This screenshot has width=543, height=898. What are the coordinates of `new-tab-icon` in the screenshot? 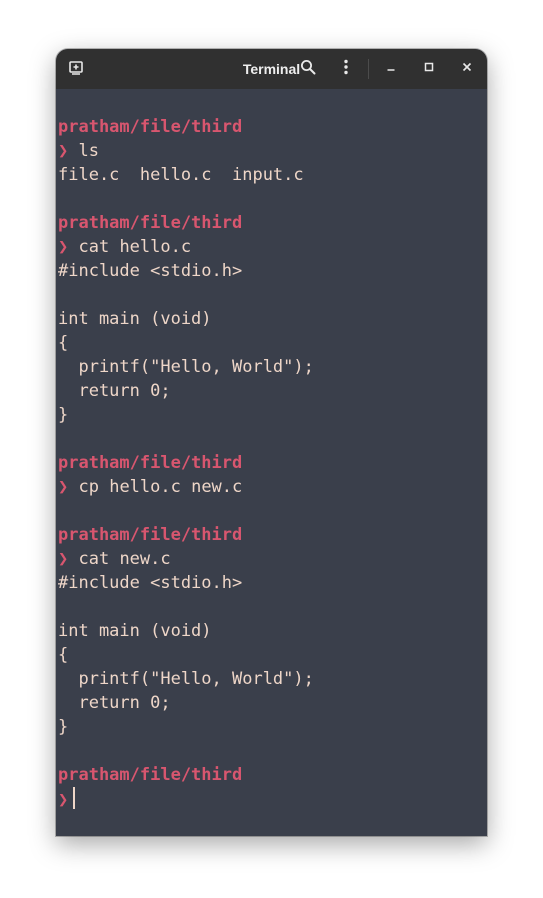 It's located at (76, 69).